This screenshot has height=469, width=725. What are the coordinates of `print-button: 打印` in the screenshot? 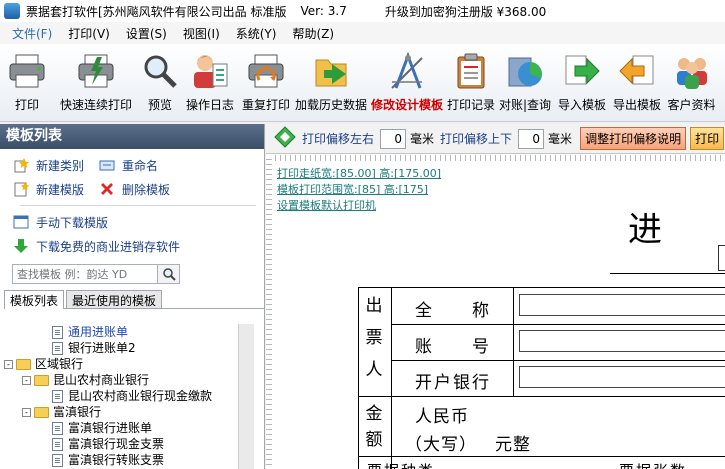 It's located at (27, 78).